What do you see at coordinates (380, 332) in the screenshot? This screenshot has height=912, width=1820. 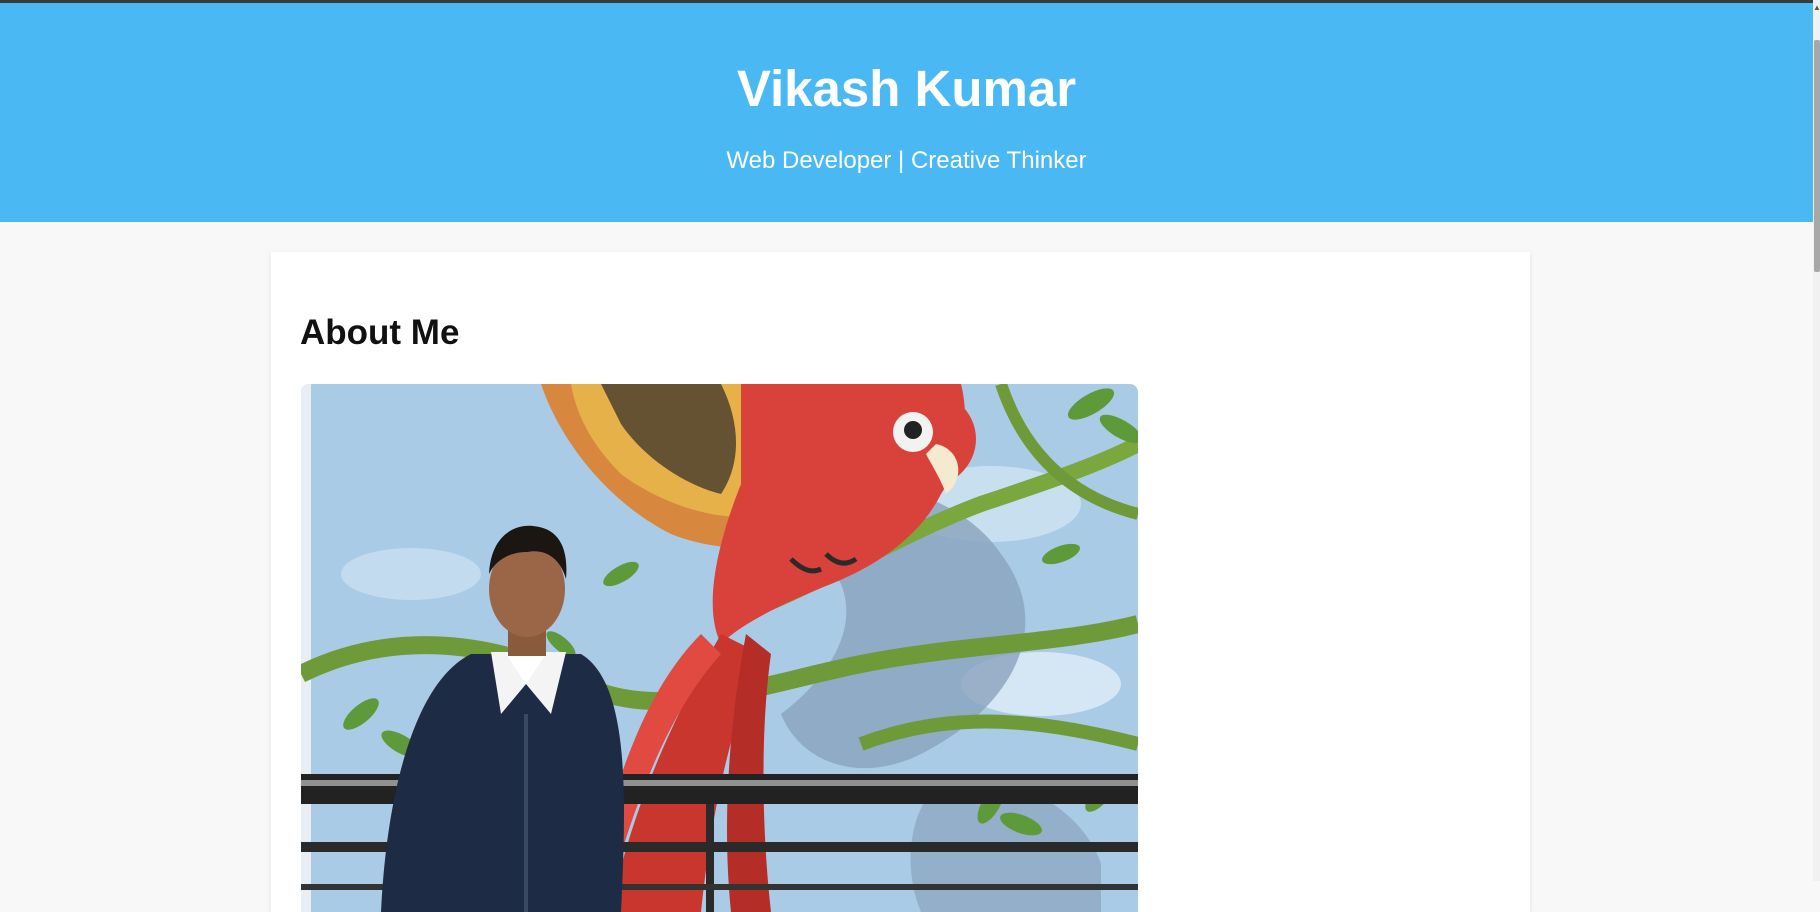 I see `about-heading: About Me` at bounding box center [380, 332].